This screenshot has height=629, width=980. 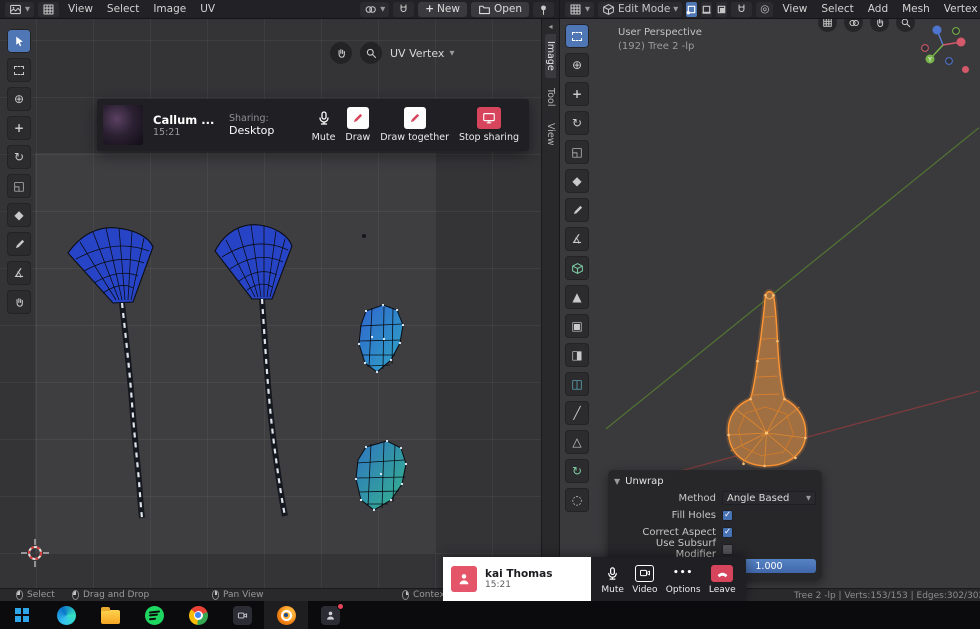 I want to click on correct-aspect-checkbox: ✓, so click(x=727, y=532).